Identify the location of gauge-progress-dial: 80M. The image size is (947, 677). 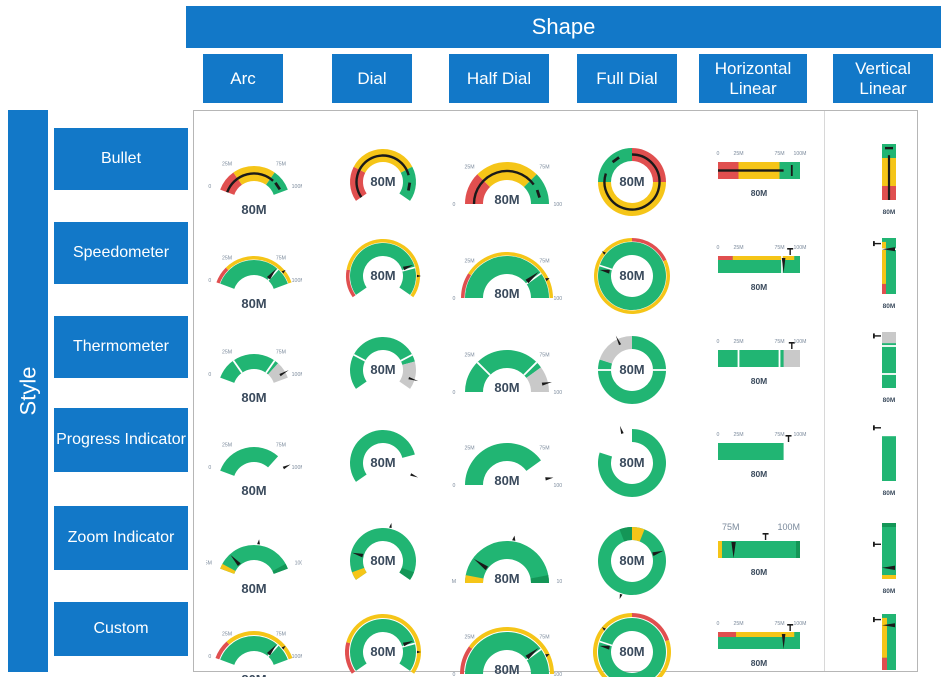
(383, 462).